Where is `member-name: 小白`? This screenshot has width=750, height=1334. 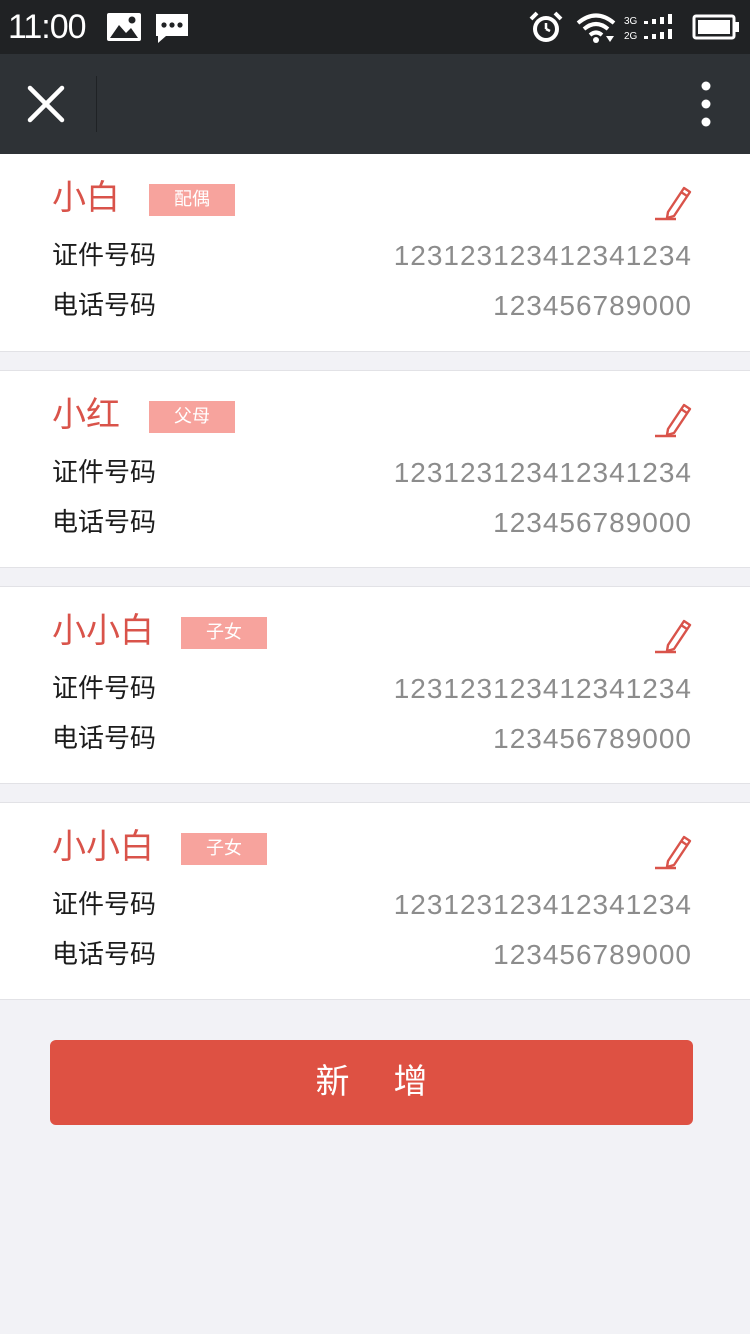 member-name: 小白 is located at coordinates (86, 198).